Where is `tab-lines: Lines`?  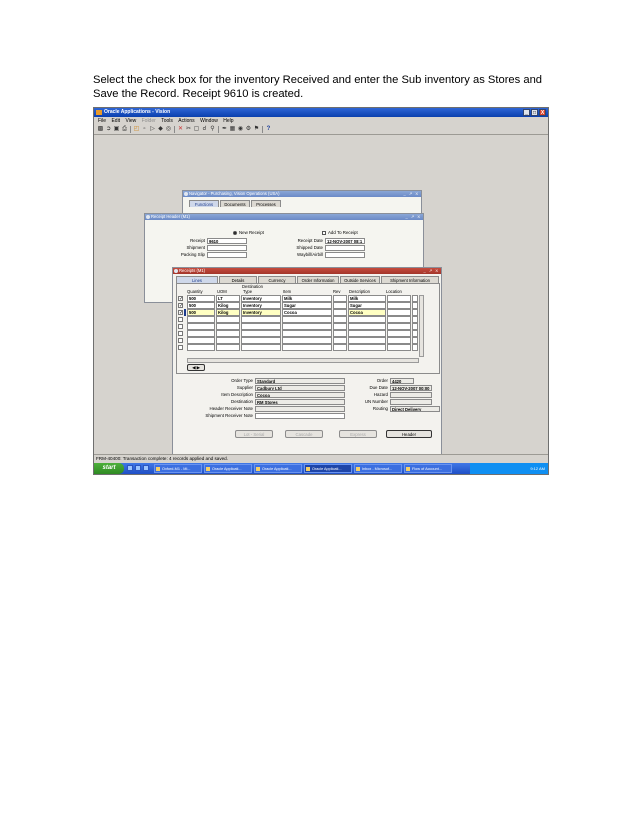 tab-lines: Lines is located at coordinates (197, 279).